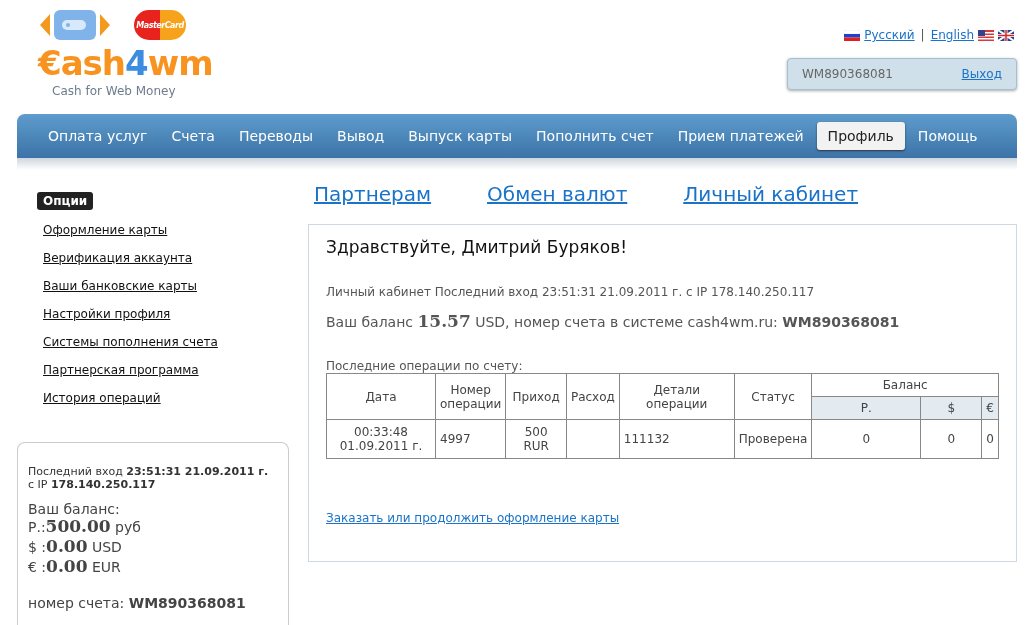  What do you see at coordinates (536, 396) in the screenshot?
I see `column-header: Приход` at bounding box center [536, 396].